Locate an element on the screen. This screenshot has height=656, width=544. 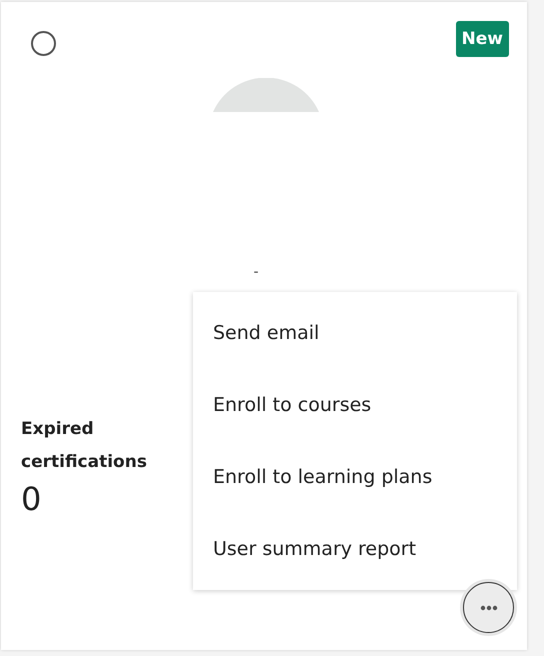
new-badge: New is located at coordinates (482, 39).